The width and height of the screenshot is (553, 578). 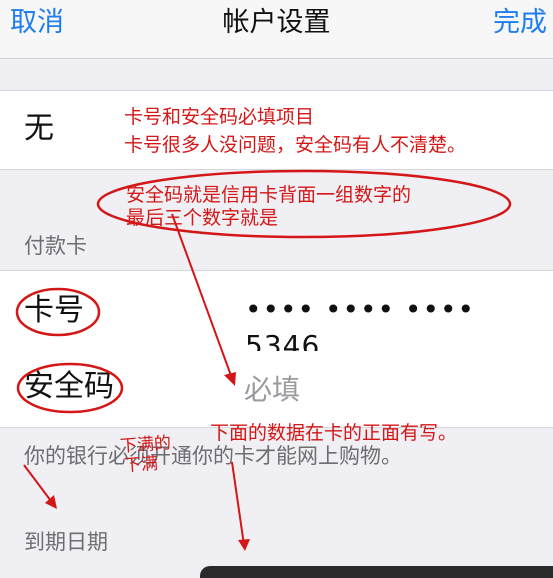 What do you see at coordinates (219, 117) in the screenshot?
I see `annotation-required-line1: 卡号和安全码必填项目` at bounding box center [219, 117].